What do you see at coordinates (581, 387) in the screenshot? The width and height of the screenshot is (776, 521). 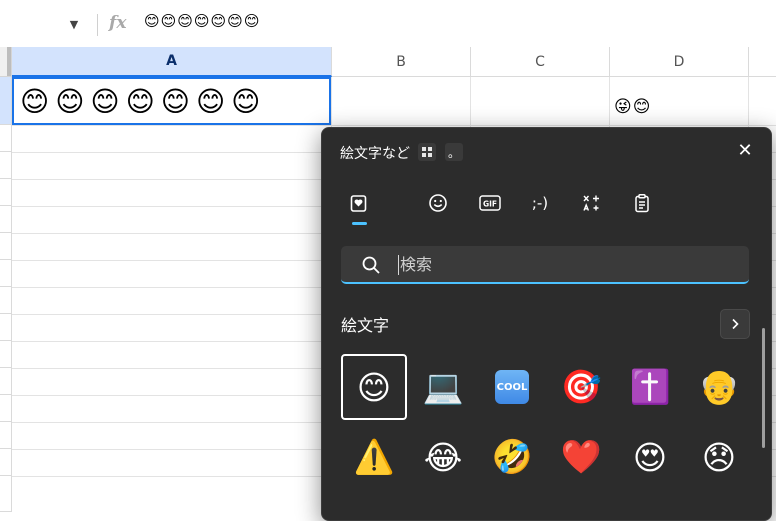 I see `emoji-target: 🎯` at bounding box center [581, 387].